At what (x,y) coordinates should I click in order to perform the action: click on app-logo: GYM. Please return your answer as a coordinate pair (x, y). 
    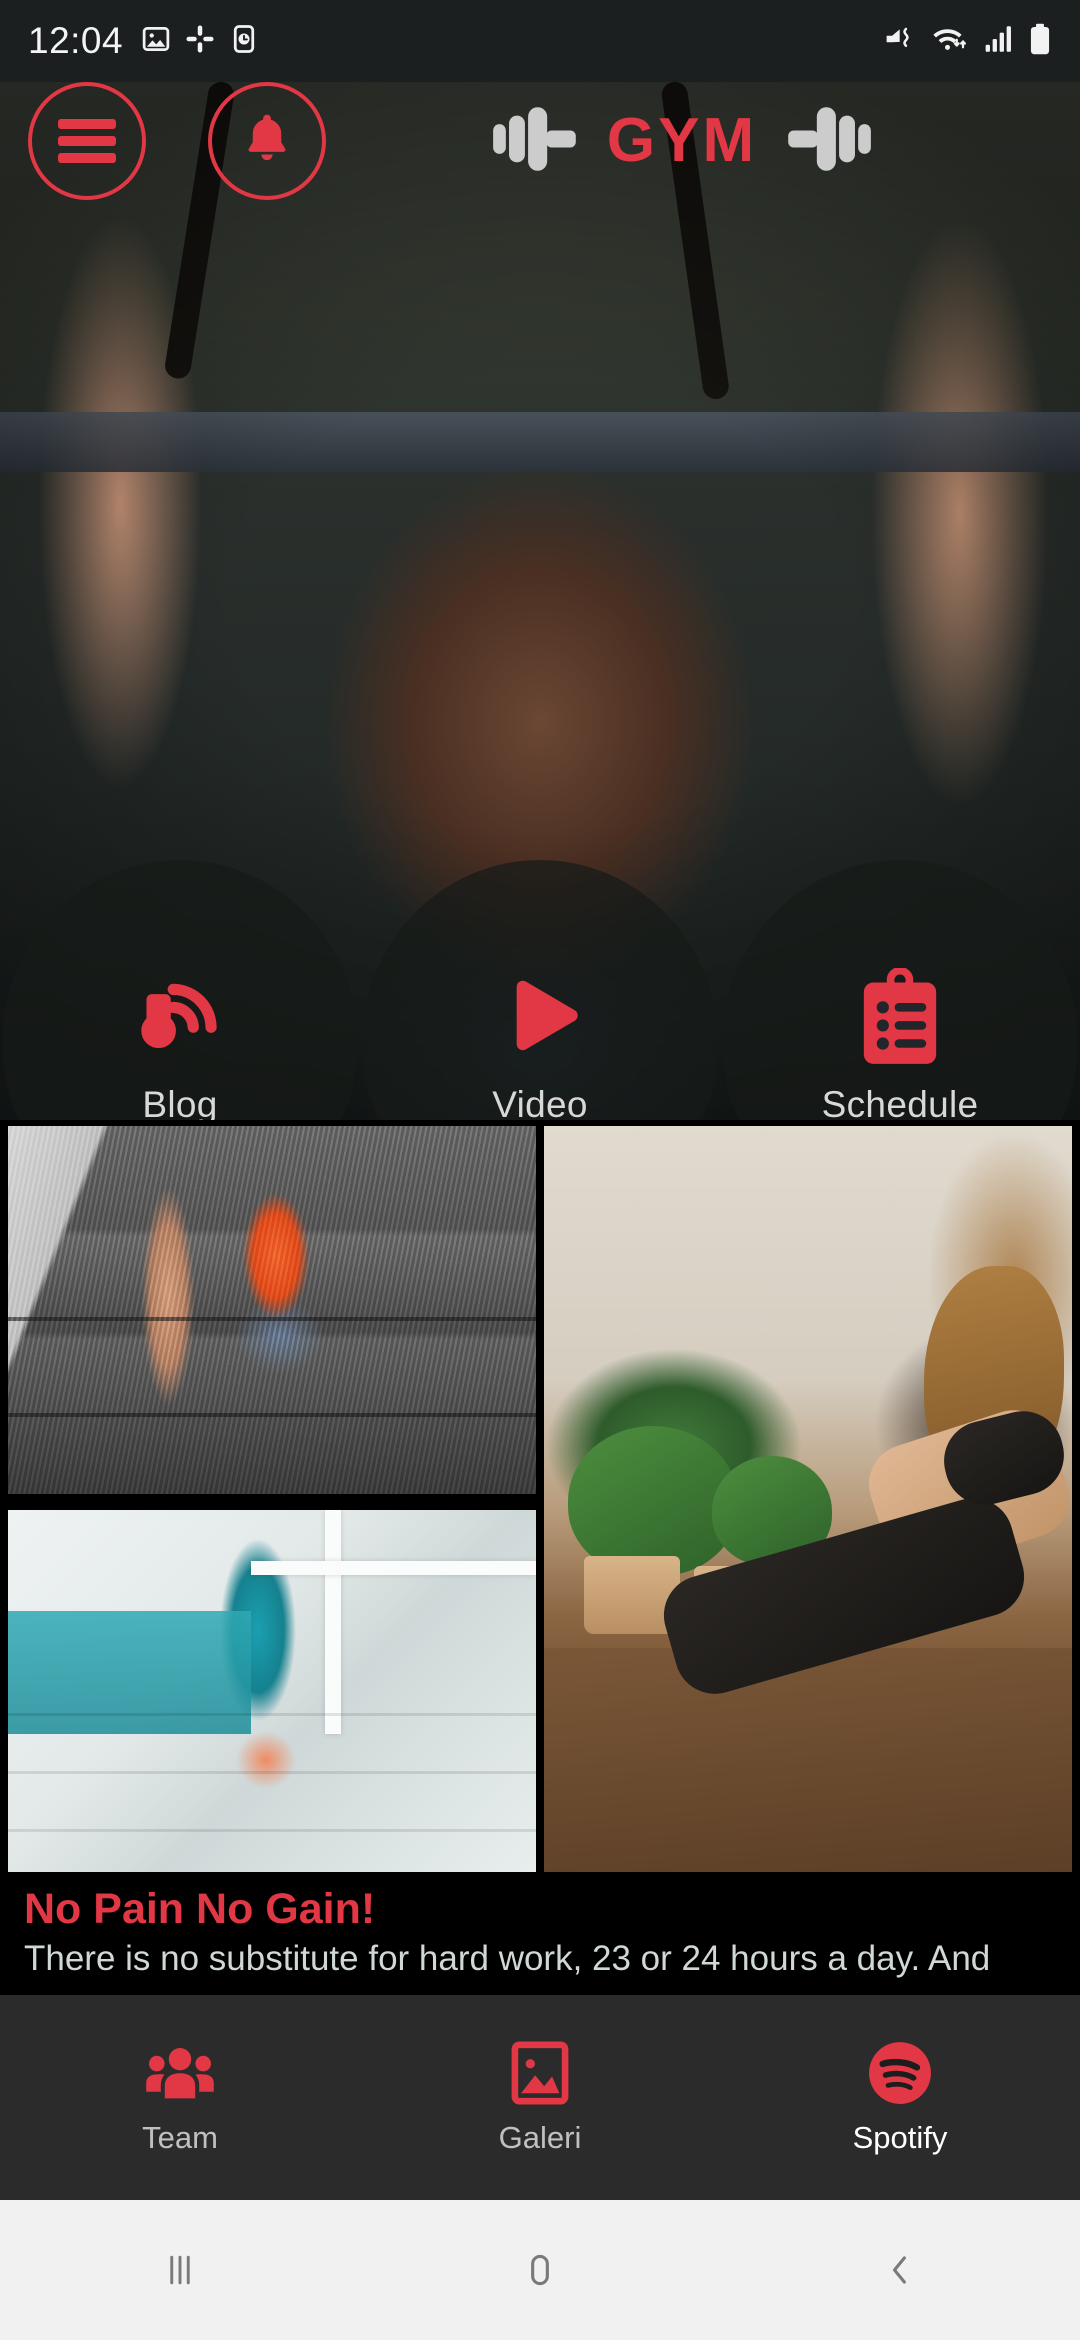
    Looking at the image, I should click on (689, 141).